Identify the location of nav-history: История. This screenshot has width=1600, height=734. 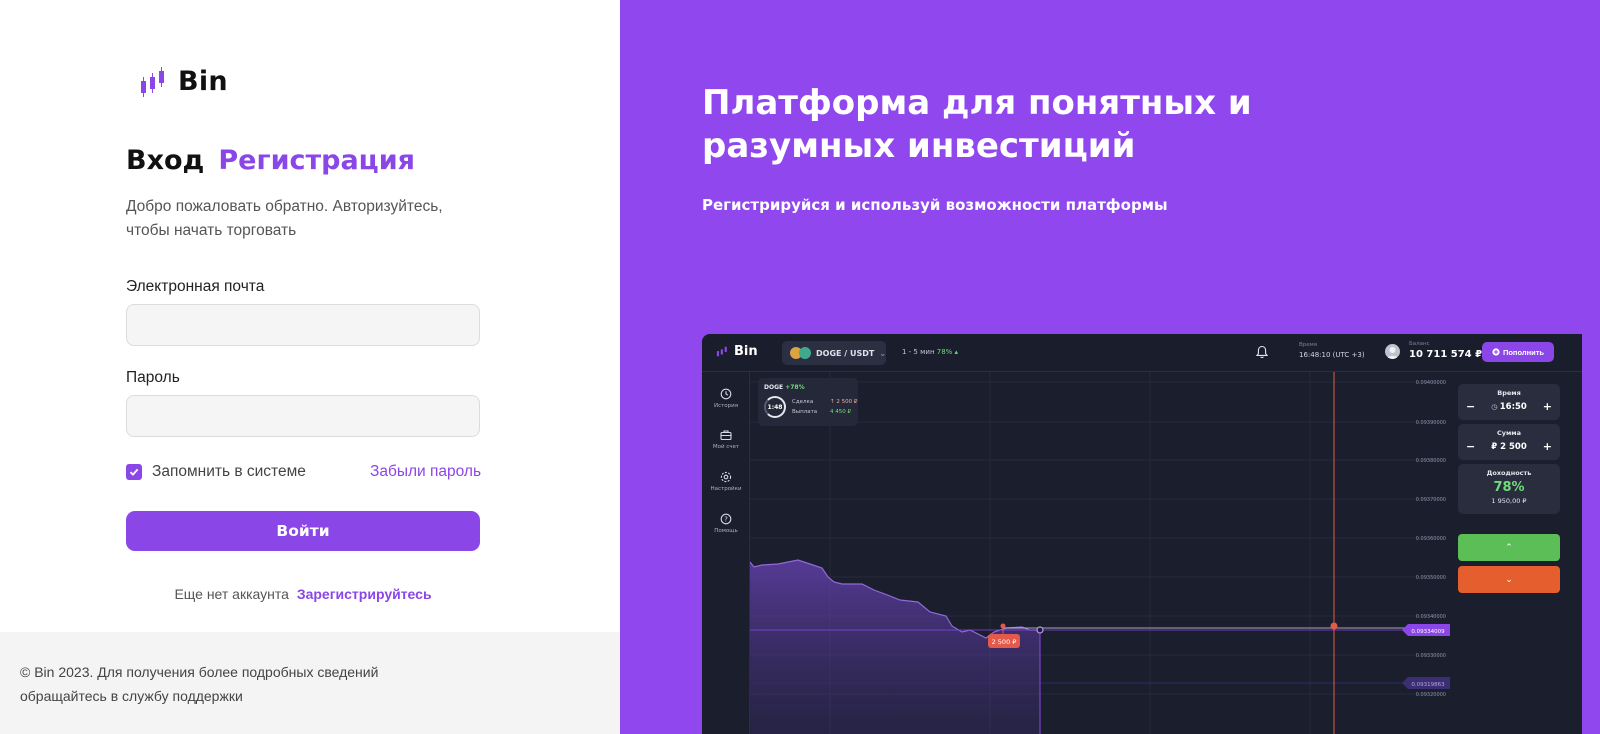
(726, 398).